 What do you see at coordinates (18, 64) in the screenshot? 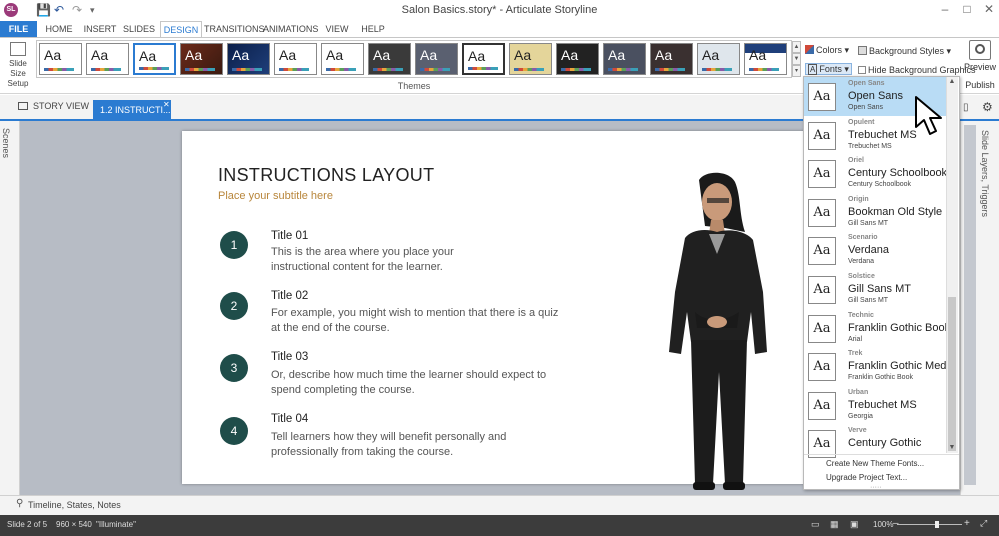
I see `slide-size-button: Slide Size Setup` at bounding box center [18, 64].